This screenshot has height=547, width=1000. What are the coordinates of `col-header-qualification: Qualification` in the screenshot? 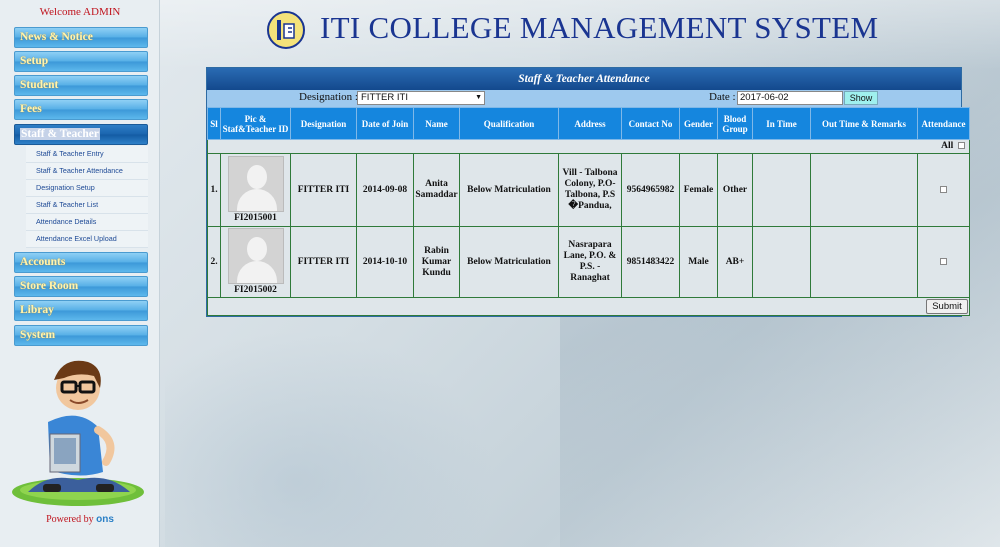 It's located at (509, 123).